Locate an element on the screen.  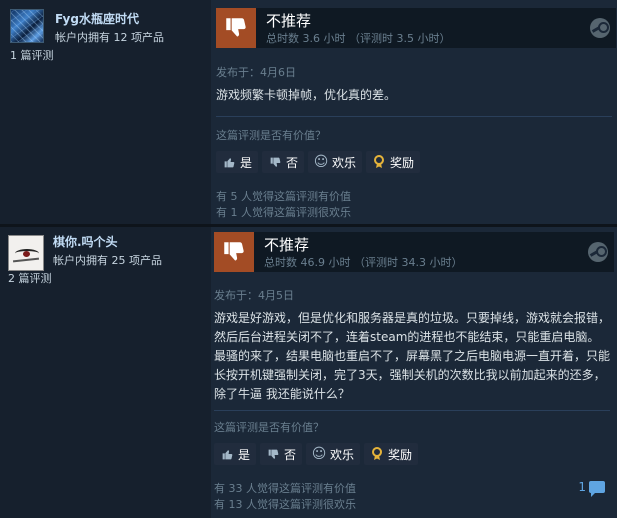
products-owned: 帐户内拥有 25 项产品 is located at coordinates (107, 260).